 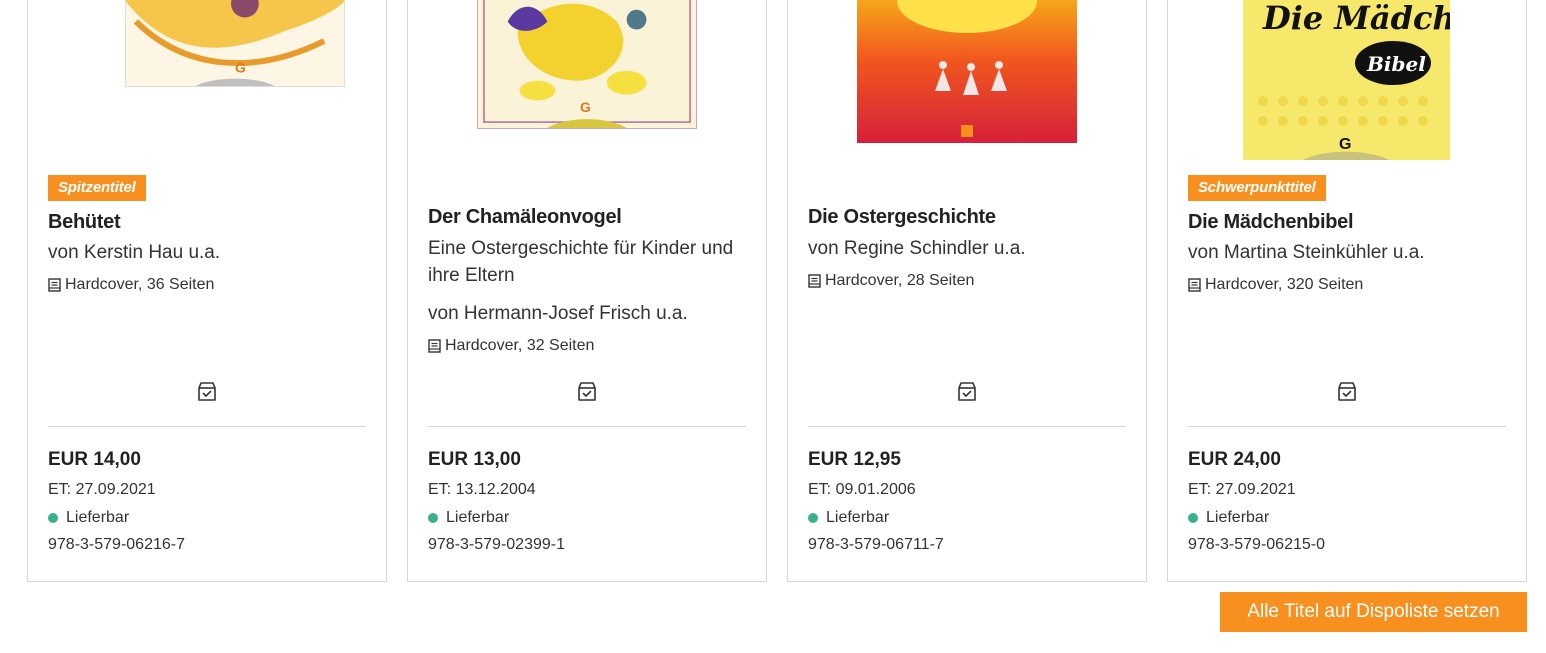 I want to click on product-badge: Schwerpunkttitel, so click(x=1257, y=188).